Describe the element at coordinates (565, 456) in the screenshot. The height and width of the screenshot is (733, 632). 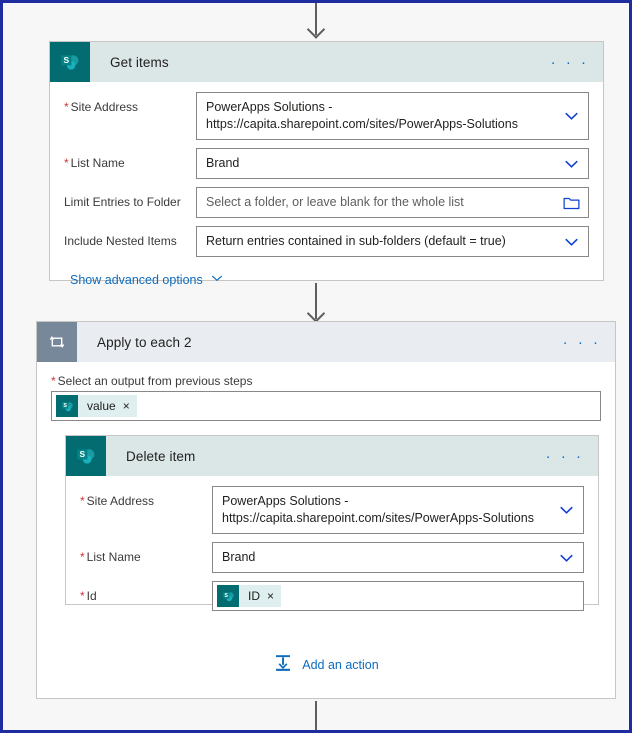
I see `delete-item-menu-button: · · ·` at that location.